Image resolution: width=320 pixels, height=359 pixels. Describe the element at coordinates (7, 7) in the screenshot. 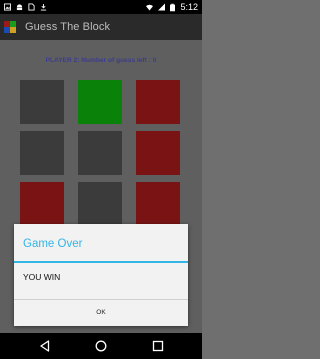

I see `image-notification-icon` at that location.